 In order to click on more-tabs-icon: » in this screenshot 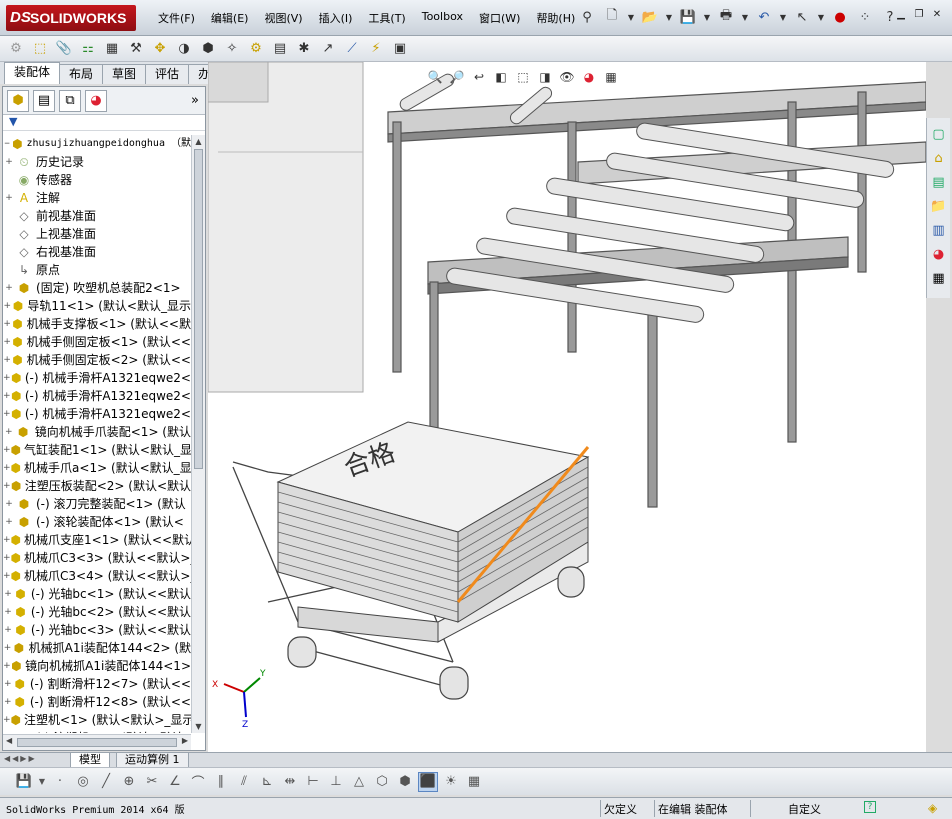, I will do `click(195, 100)`.